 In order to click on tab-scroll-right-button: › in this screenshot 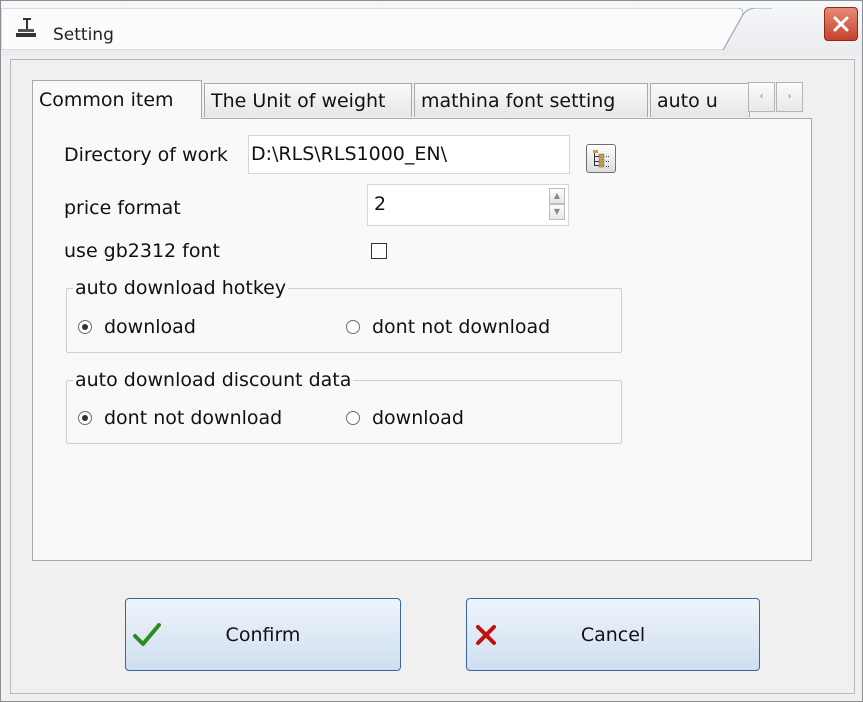, I will do `click(789, 97)`.